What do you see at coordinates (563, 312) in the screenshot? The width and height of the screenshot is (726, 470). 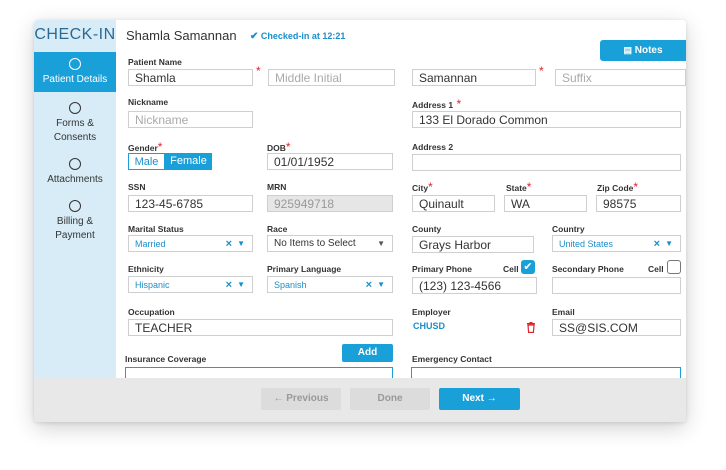 I see `email-label: Email` at bounding box center [563, 312].